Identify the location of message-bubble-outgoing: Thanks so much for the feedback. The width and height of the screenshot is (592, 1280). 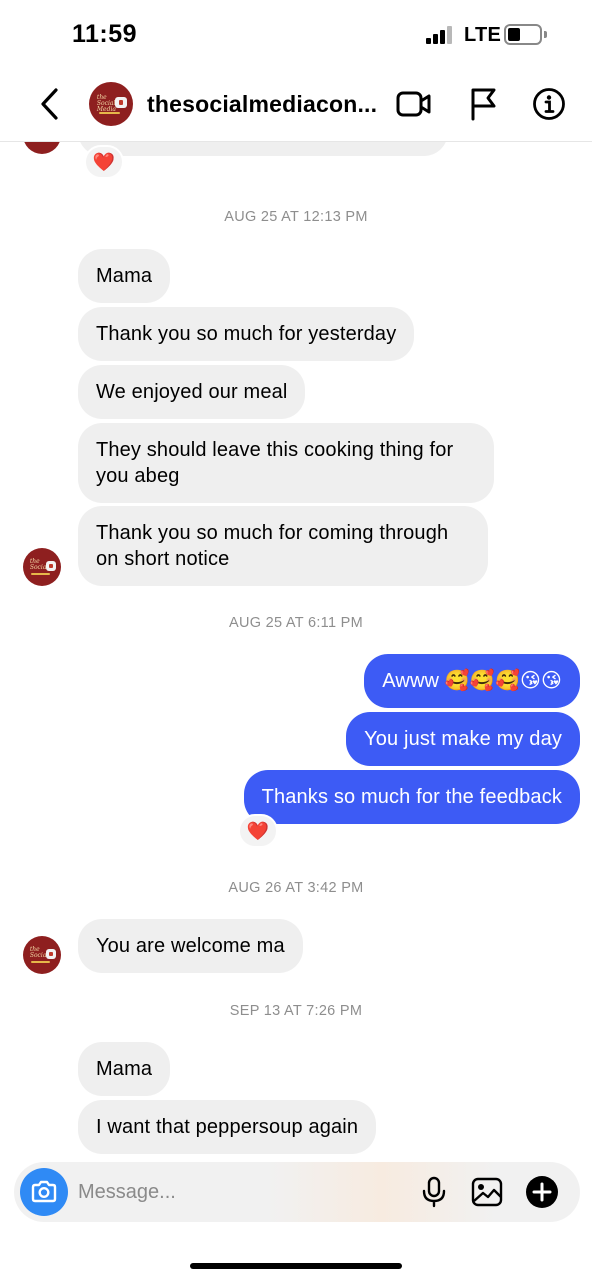
(411, 797).